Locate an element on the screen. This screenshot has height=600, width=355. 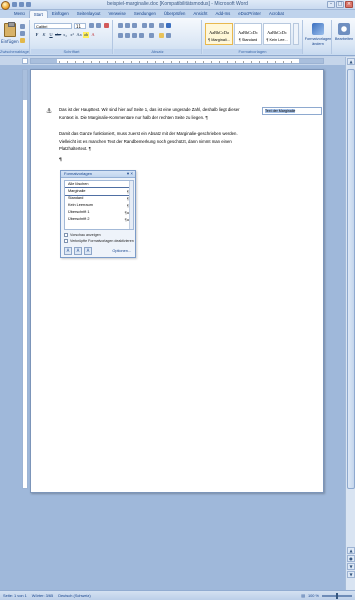
underline-icon: U is located at coordinates (51, 35).